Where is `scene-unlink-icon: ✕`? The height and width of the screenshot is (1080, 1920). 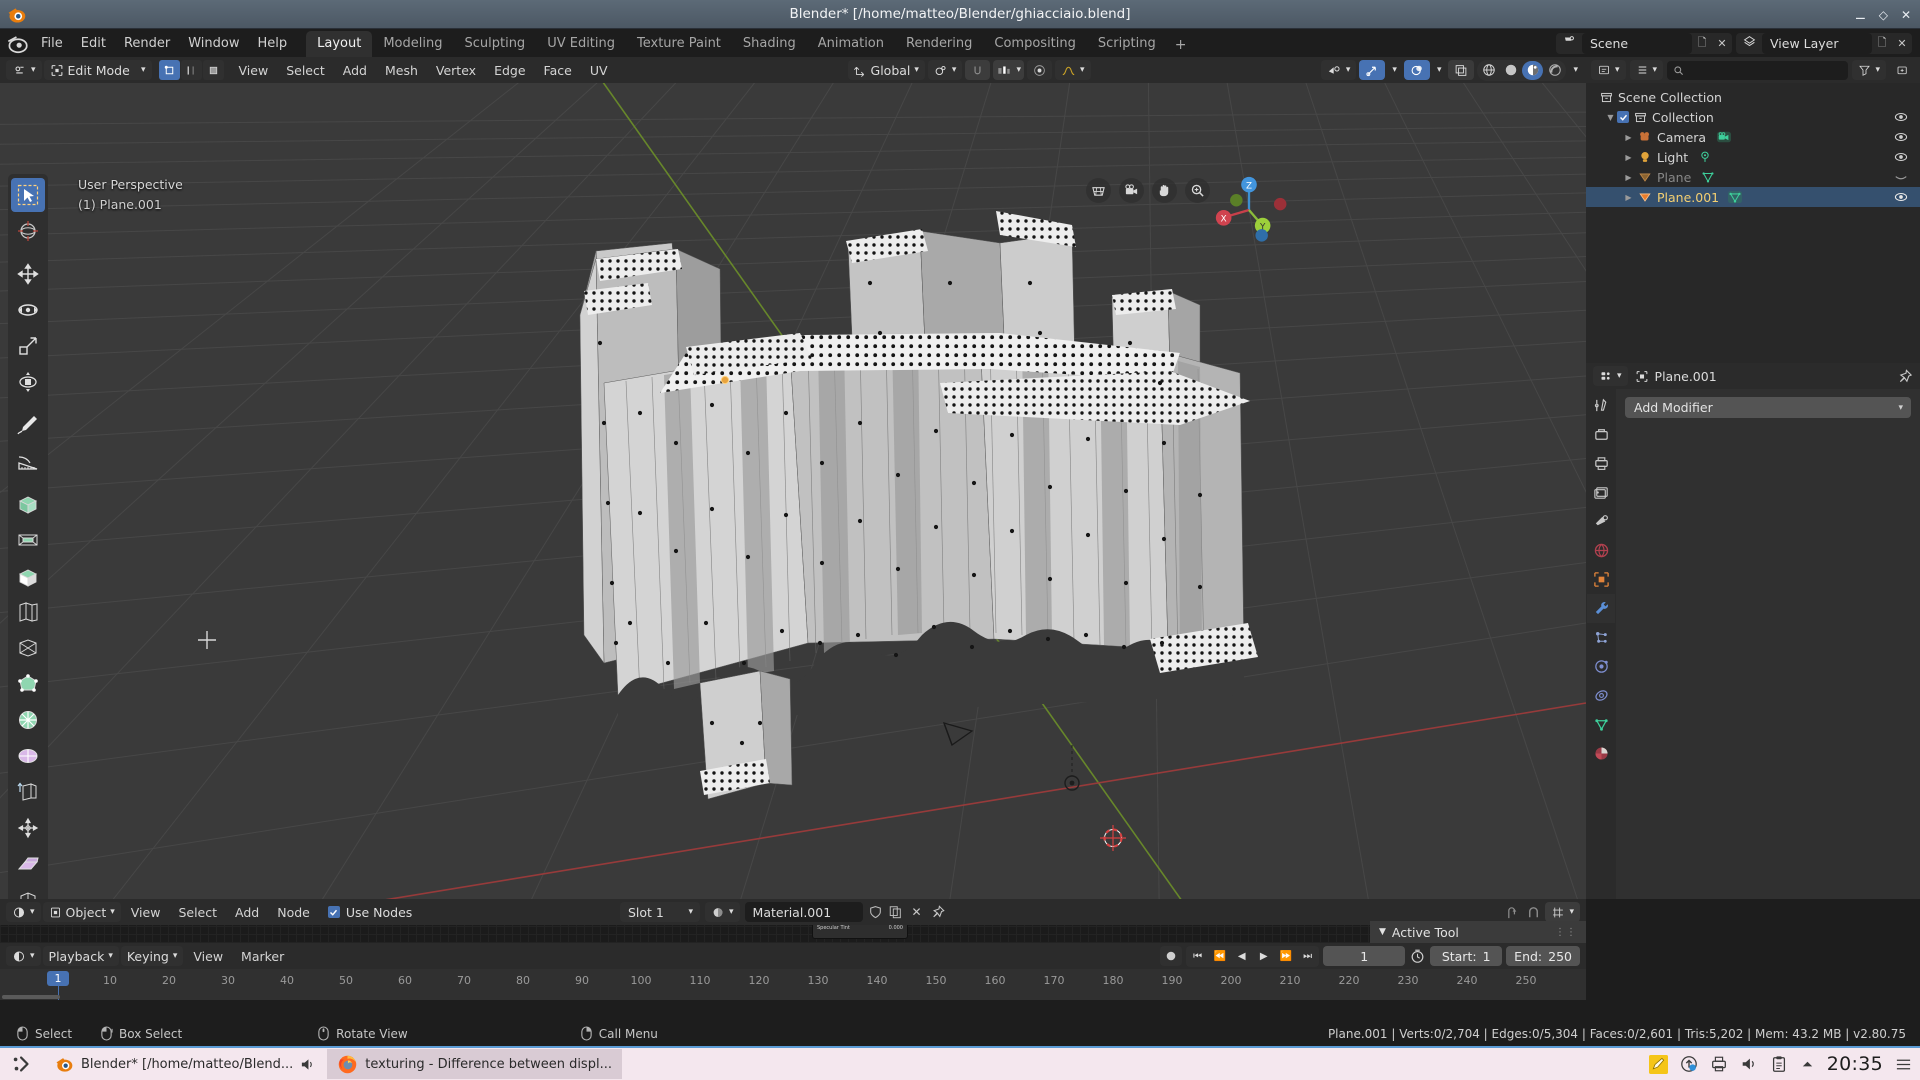
scene-unlink-icon: ✕ is located at coordinates (1722, 43).